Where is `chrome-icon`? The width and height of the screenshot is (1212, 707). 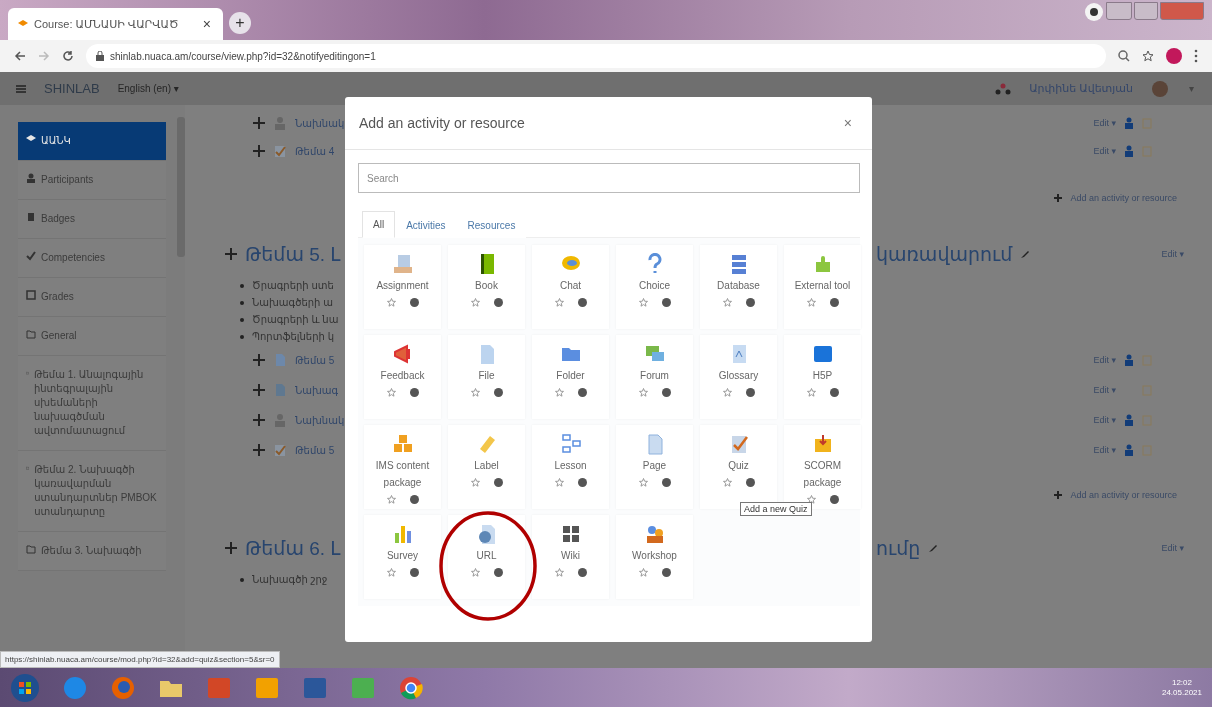
chrome-icon is located at coordinates (411, 687).